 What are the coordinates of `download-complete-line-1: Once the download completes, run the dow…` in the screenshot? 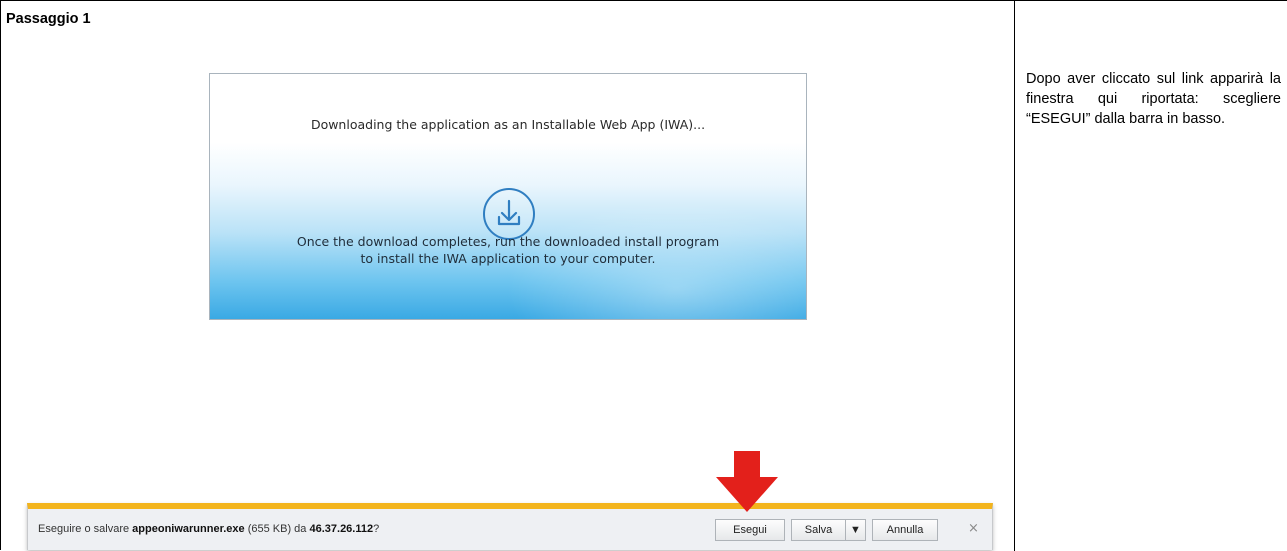 It's located at (508, 241).